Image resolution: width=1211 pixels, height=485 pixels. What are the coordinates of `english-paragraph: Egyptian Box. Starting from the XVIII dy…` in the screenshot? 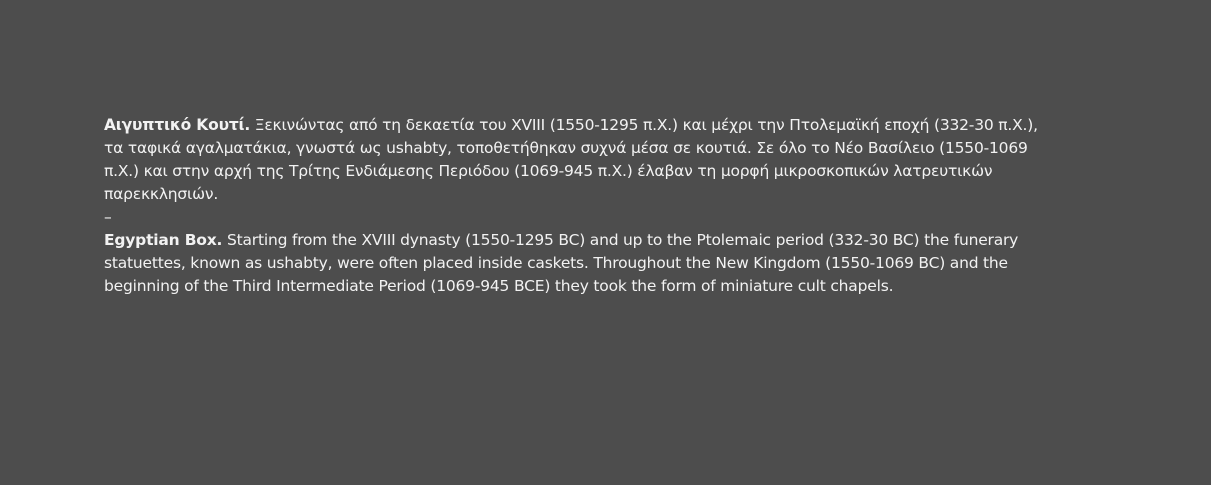 It's located at (574, 263).